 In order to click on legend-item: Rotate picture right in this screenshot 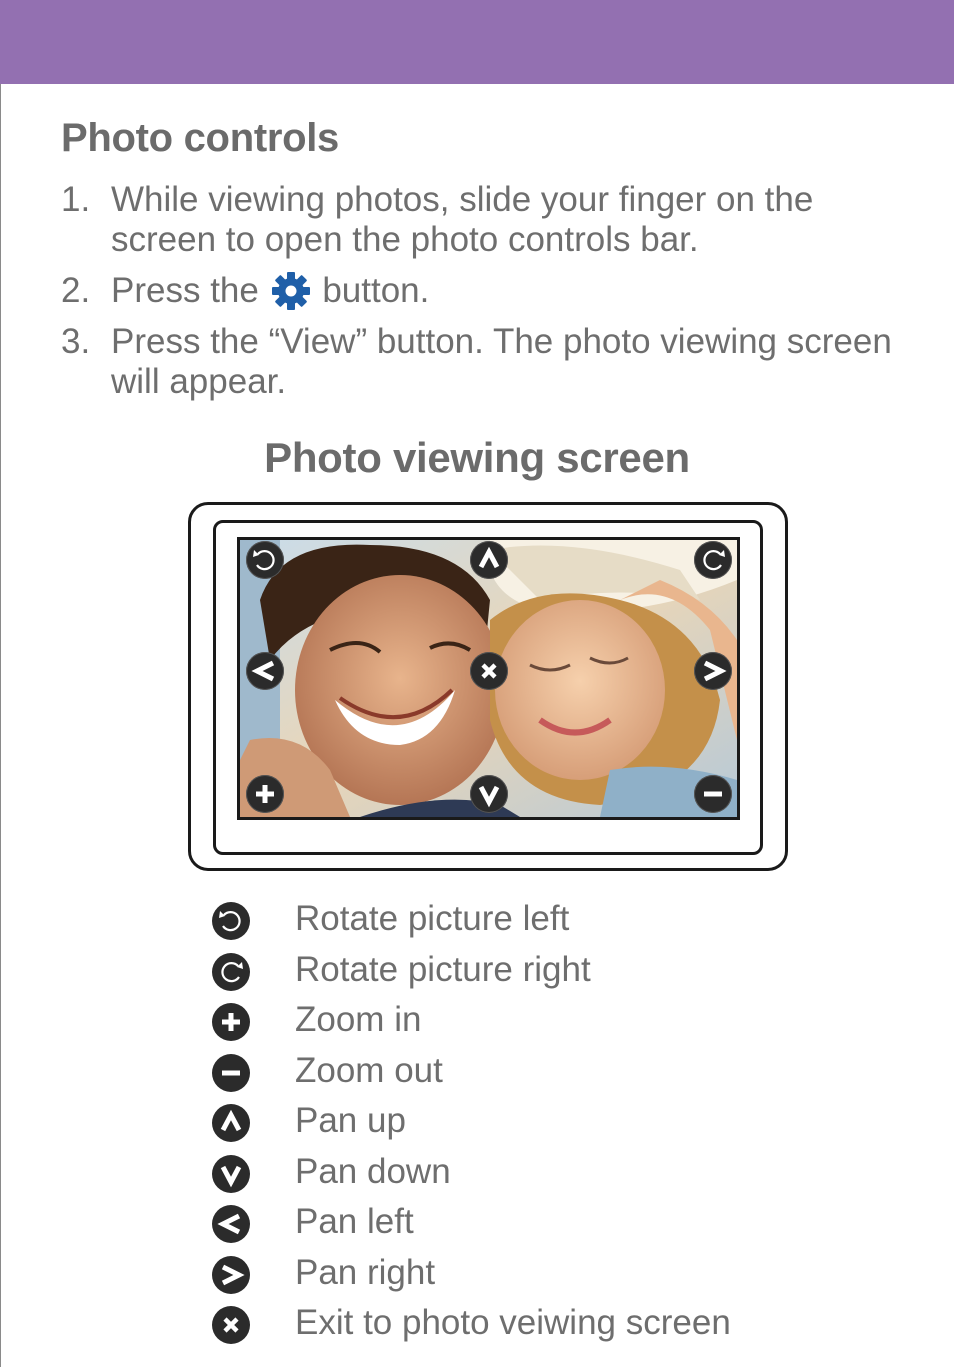, I will do `click(562, 973)`.